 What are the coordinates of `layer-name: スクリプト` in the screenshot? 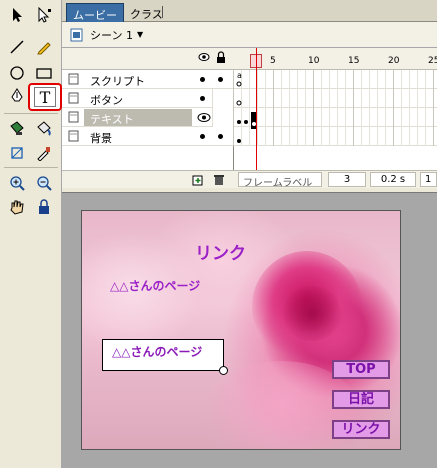 It's located at (117, 81).